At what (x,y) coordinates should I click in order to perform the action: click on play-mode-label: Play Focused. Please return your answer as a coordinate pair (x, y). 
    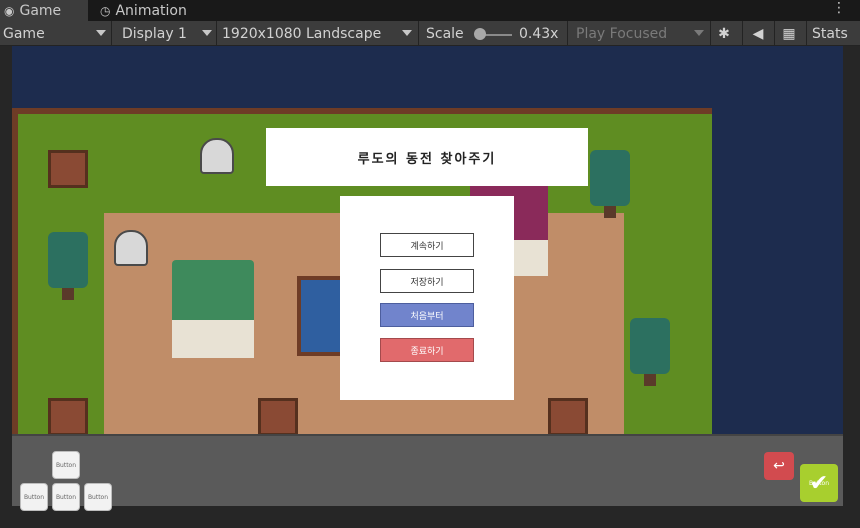
    Looking at the image, I should click on (622, 33).